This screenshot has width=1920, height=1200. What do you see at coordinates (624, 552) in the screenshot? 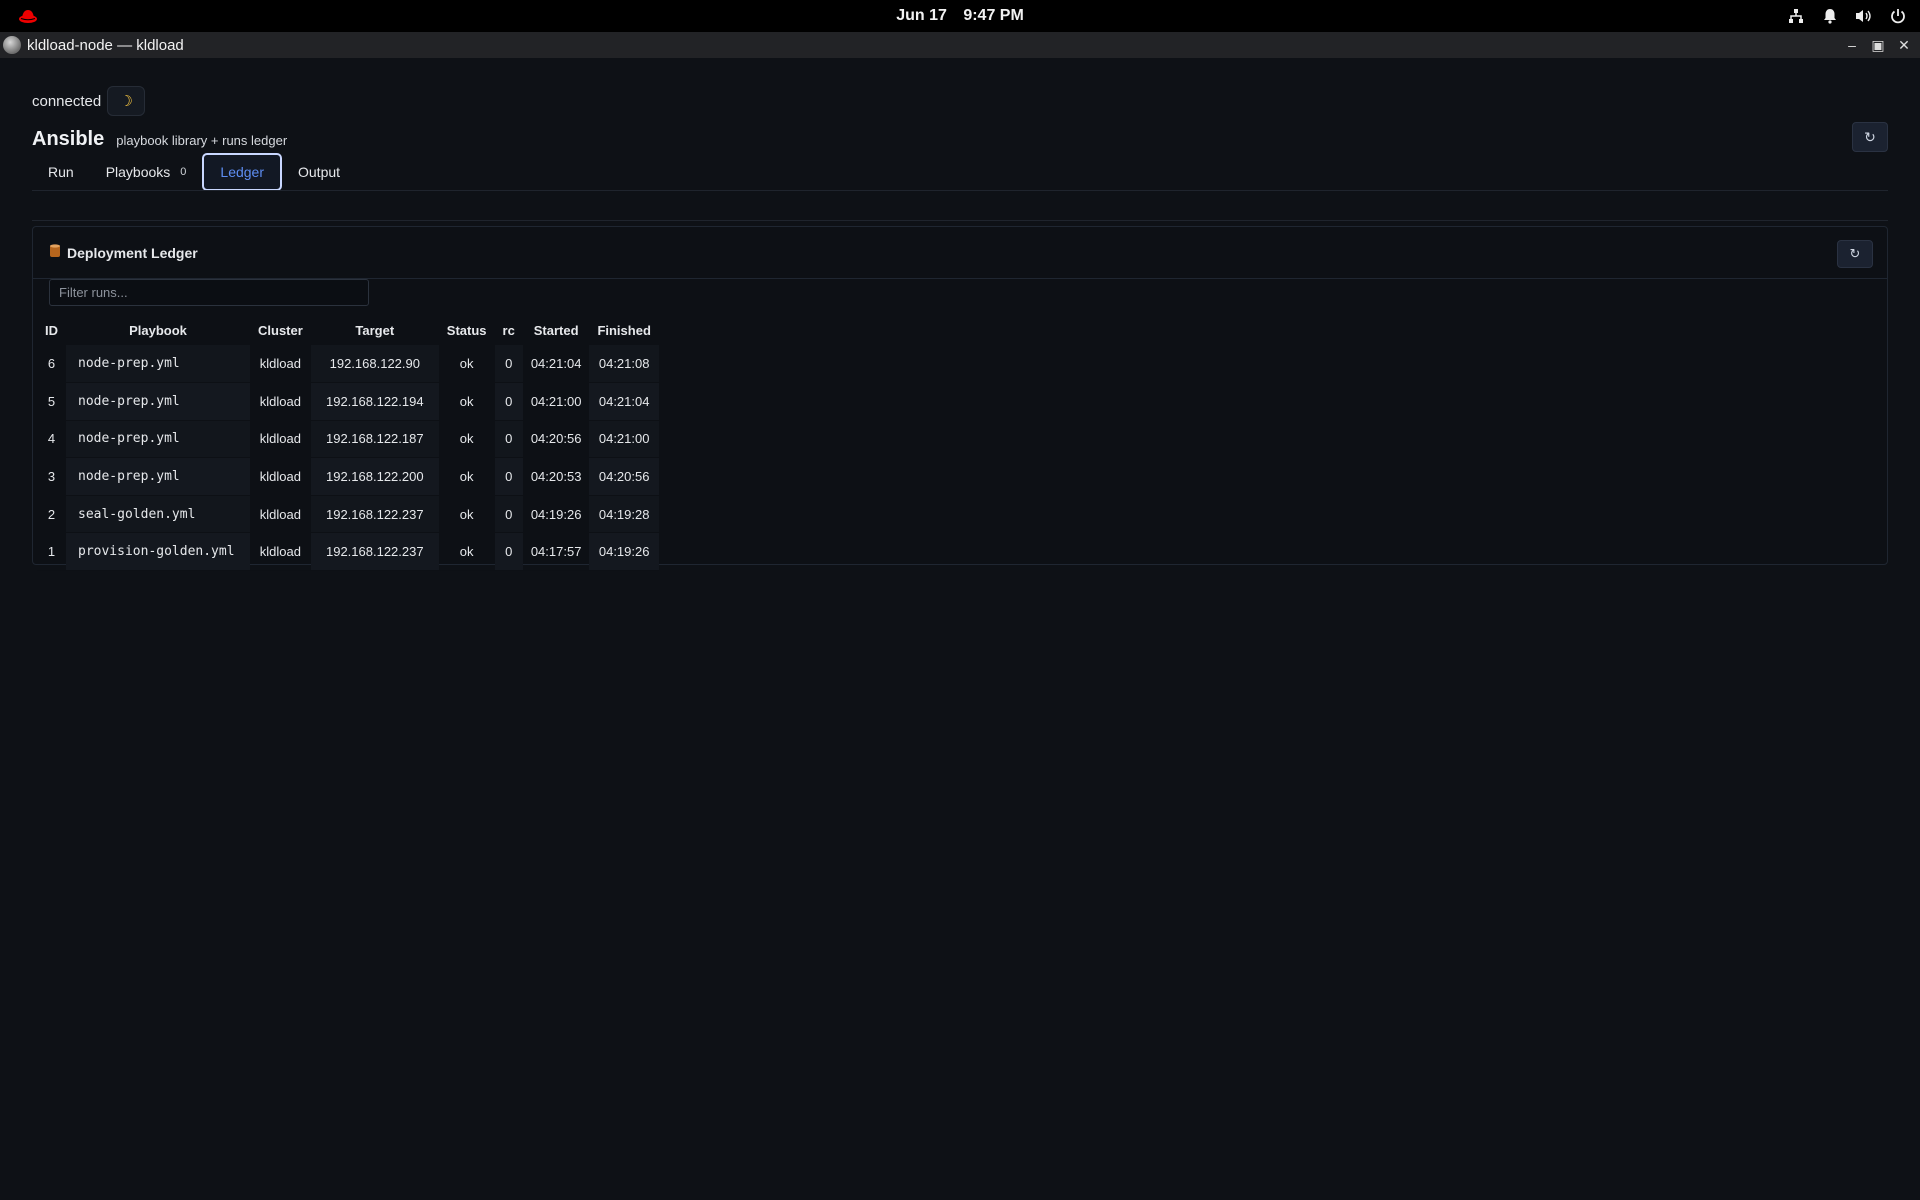
I see `cell-finished: 04:19:26` at bounding box center [624, 552].